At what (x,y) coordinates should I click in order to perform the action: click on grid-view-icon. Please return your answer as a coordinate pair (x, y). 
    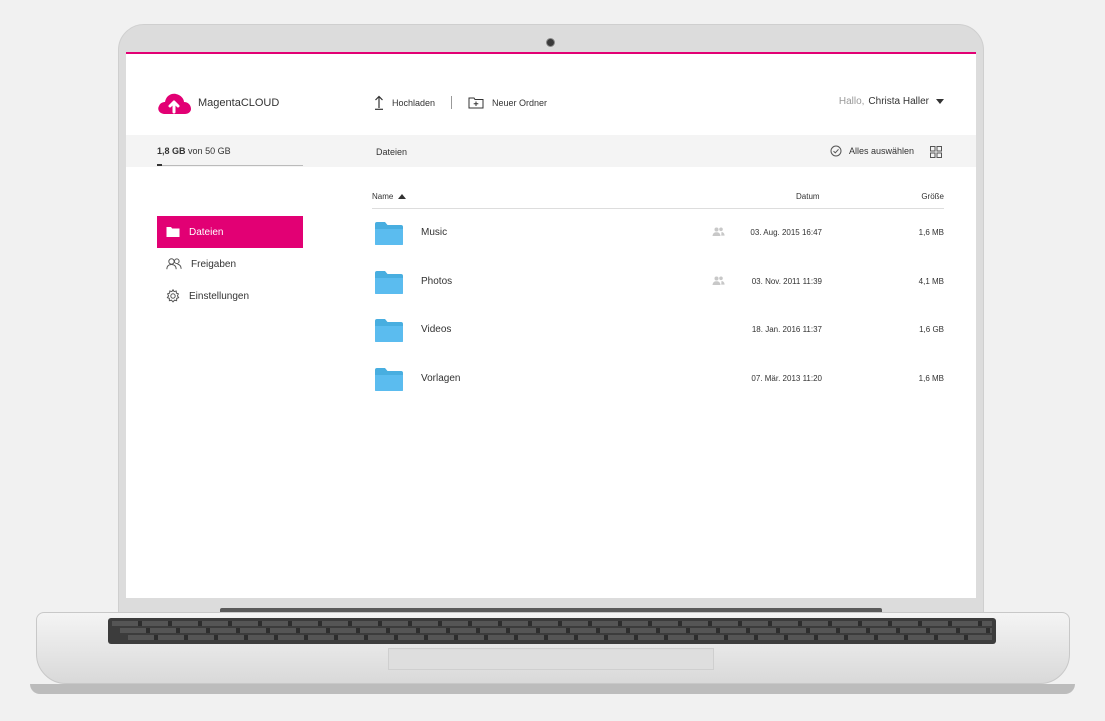
    Looking at the image, I should click on (936, 154).